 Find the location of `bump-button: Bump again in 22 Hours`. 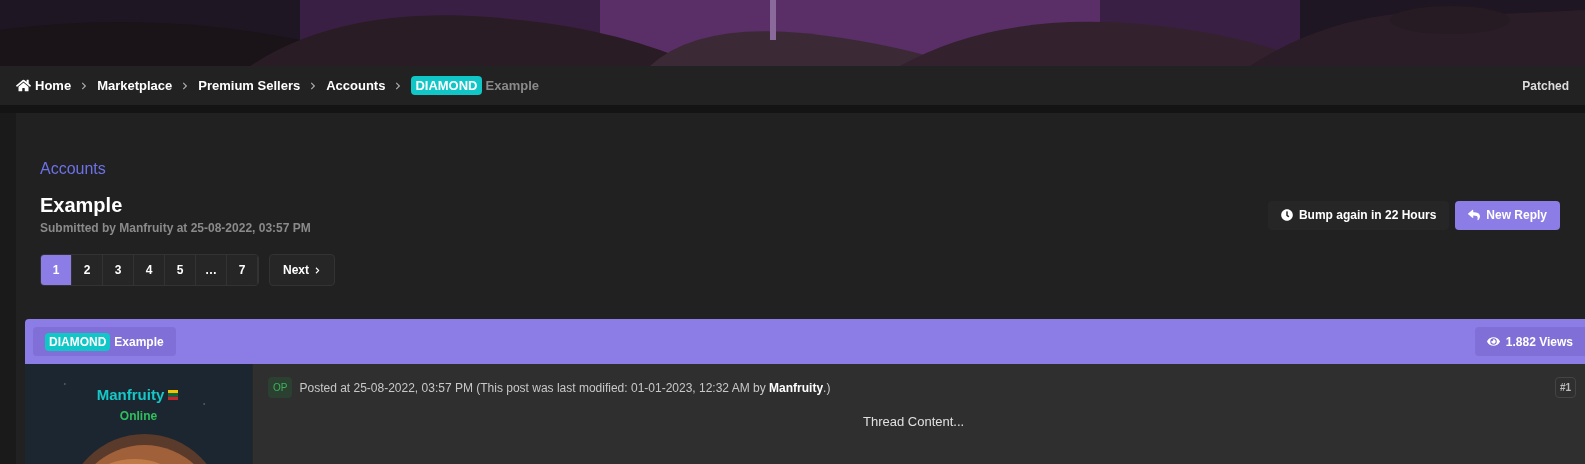

bump-button: Bump again in 22 Hours is located at coordinates (1358, 215).